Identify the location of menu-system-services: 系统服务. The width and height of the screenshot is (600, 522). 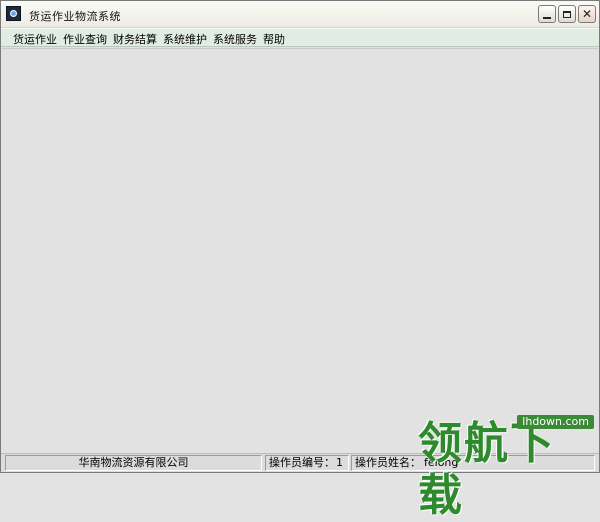
(235, 39).